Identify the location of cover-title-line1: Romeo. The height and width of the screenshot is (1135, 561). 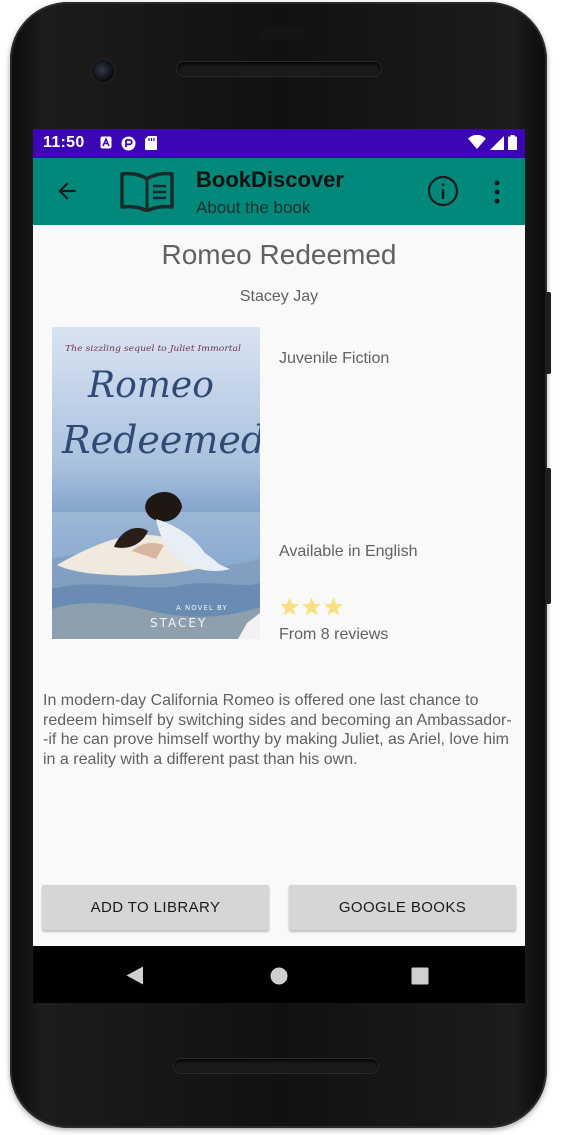
(150, 385).